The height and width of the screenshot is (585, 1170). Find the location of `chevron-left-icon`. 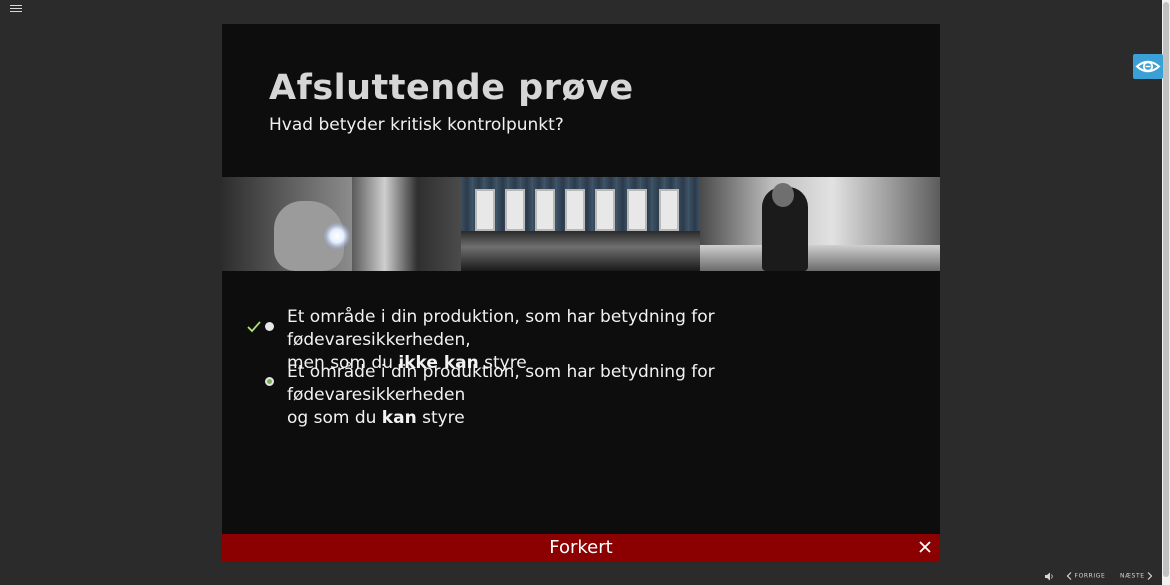

chevron-left-icon is located at coordinates (1069, 576).